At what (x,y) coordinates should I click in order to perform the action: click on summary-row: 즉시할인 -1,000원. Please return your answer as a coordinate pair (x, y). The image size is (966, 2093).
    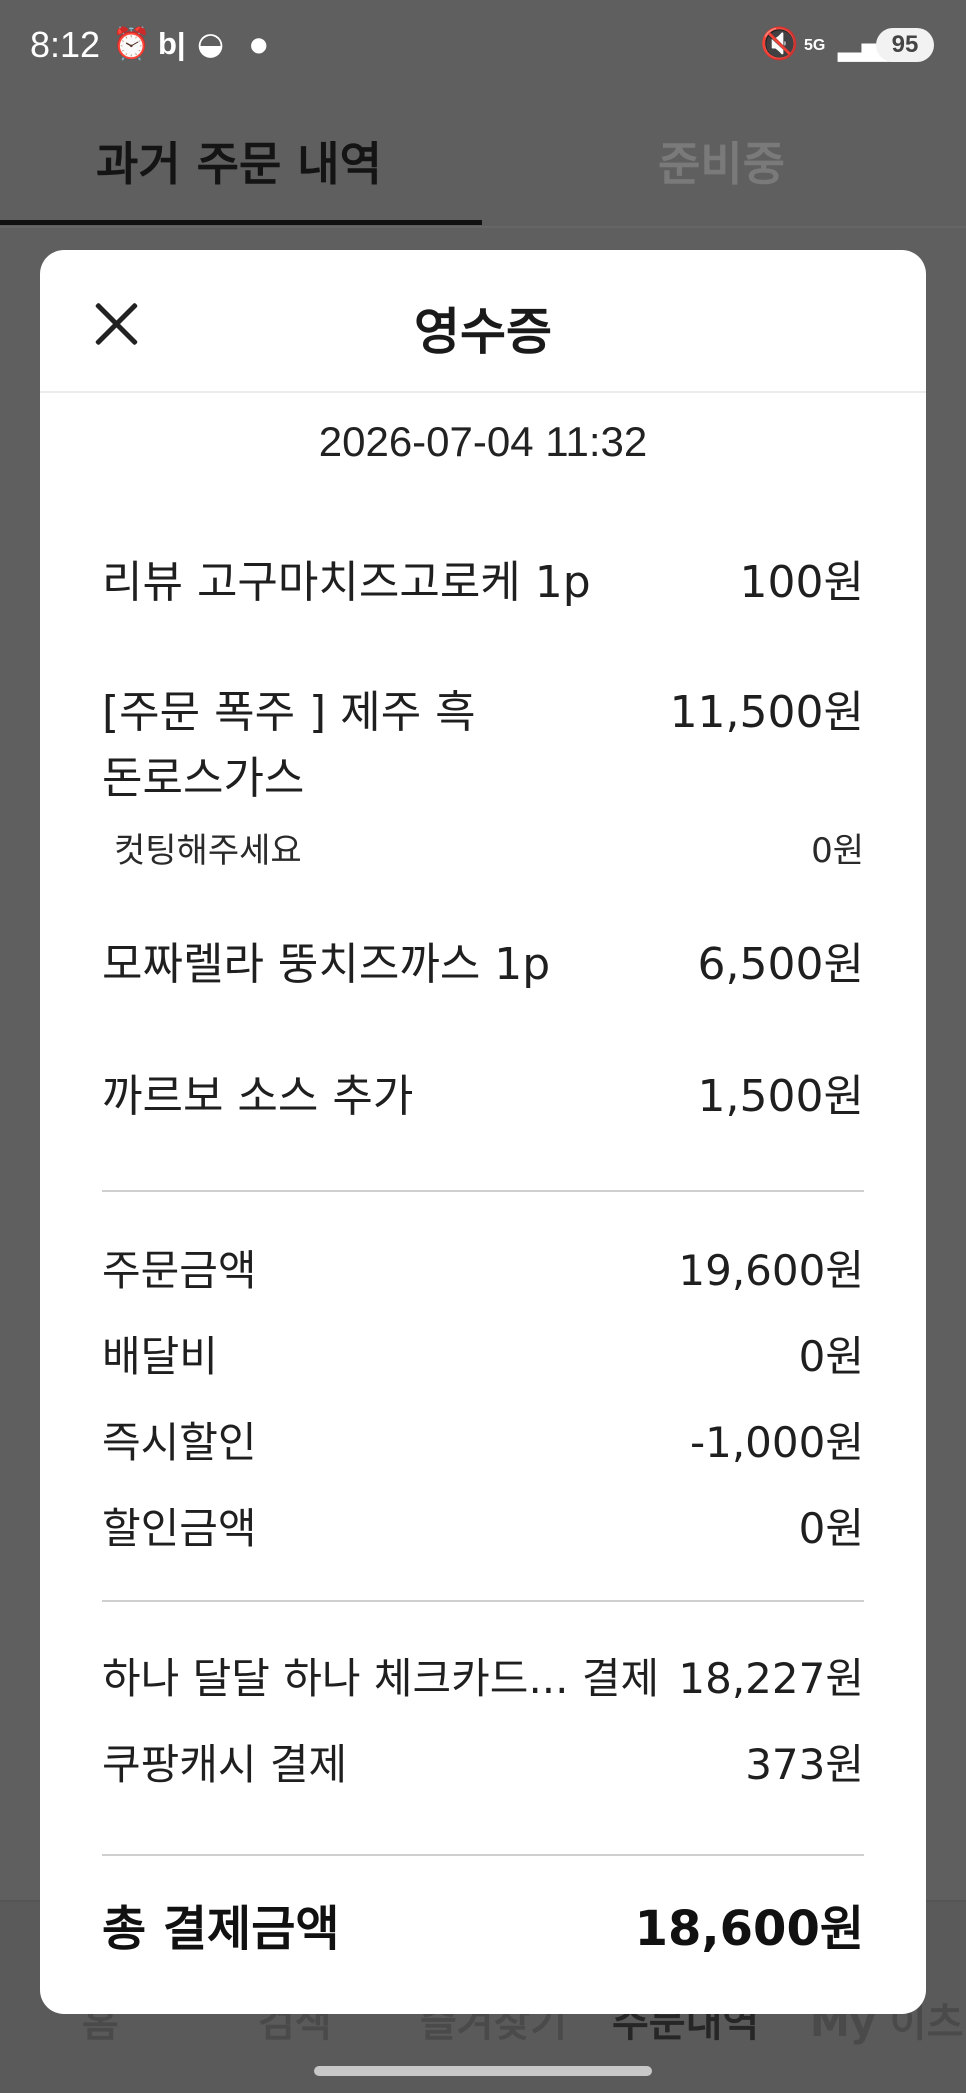
    Looking at the image, I should click on (483, 1443).